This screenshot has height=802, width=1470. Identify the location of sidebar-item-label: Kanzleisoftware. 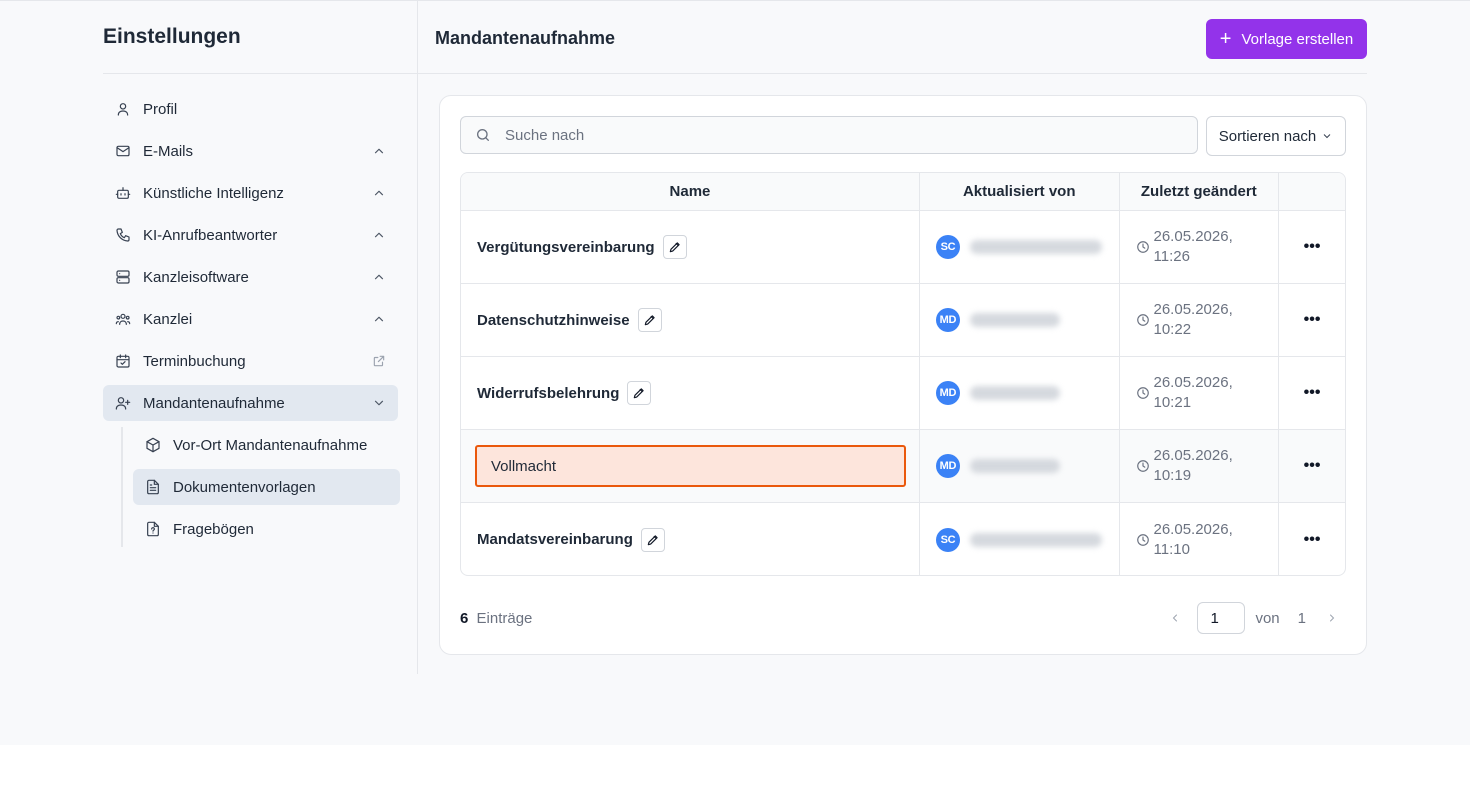
(196, 277).